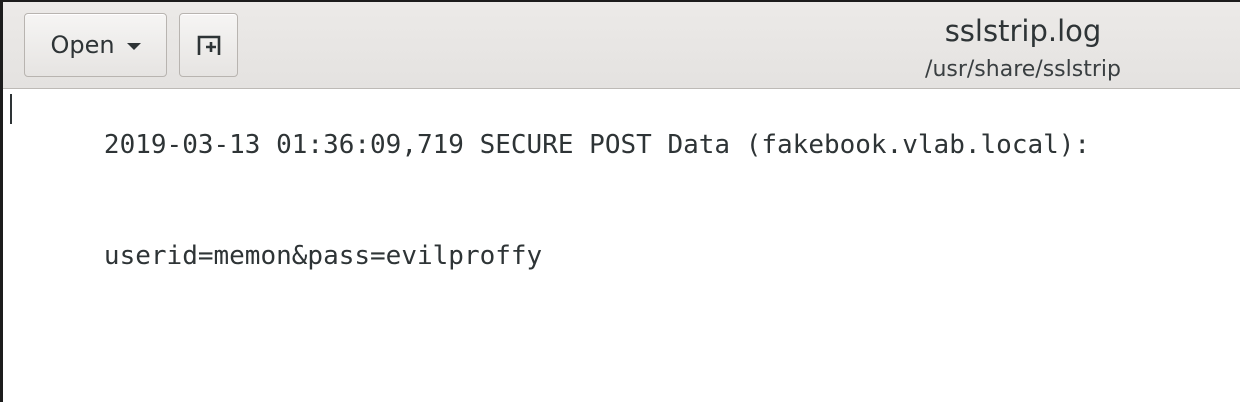 The image size is (1240, 402). I want to click on open-button: Open, so click(95, 45).